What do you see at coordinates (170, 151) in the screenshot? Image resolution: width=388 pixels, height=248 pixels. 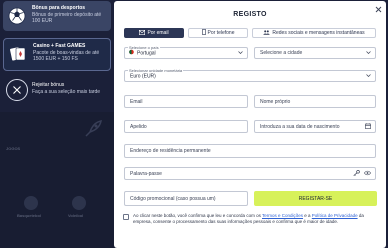 I see `address-placeholder: Endereço de residência permanente` at bounding box center [170, 151].